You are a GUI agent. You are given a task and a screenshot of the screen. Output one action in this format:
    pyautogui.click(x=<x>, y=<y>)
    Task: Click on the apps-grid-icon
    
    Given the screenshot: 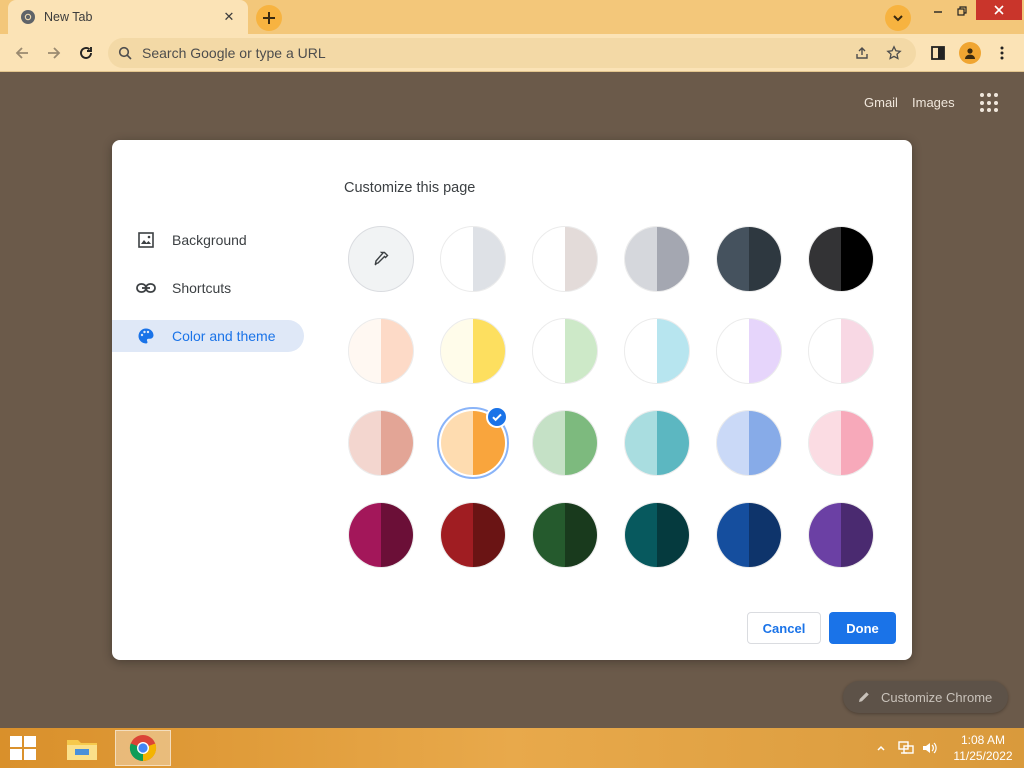 What is the action you would take?
    pyautogui.click(x=990, y=103)
    